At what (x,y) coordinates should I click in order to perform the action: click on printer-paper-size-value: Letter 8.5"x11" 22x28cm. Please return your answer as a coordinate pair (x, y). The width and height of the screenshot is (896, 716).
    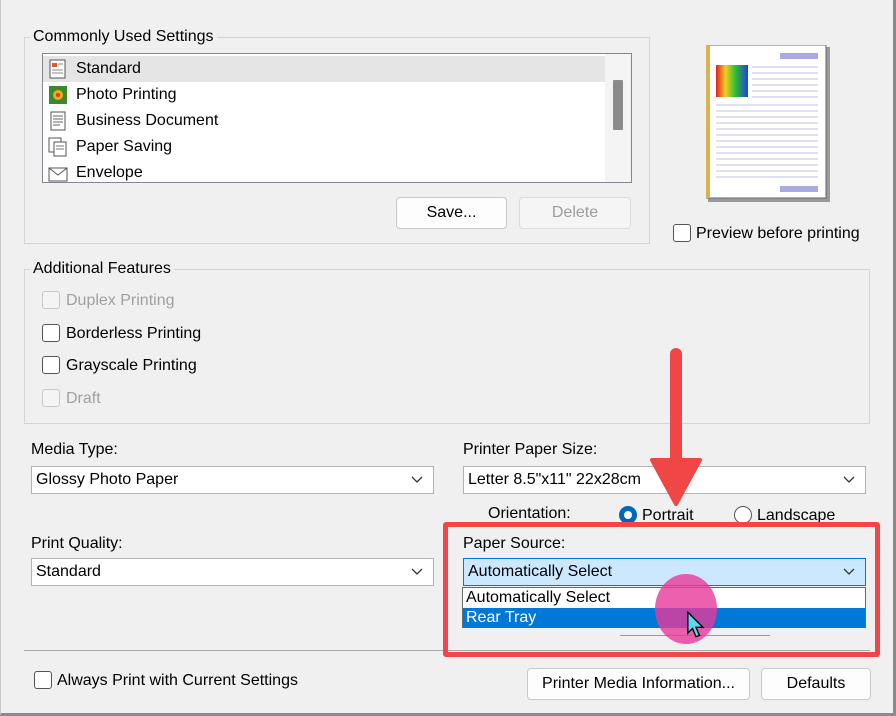
    Looking at the image, I should click on (554, 479).